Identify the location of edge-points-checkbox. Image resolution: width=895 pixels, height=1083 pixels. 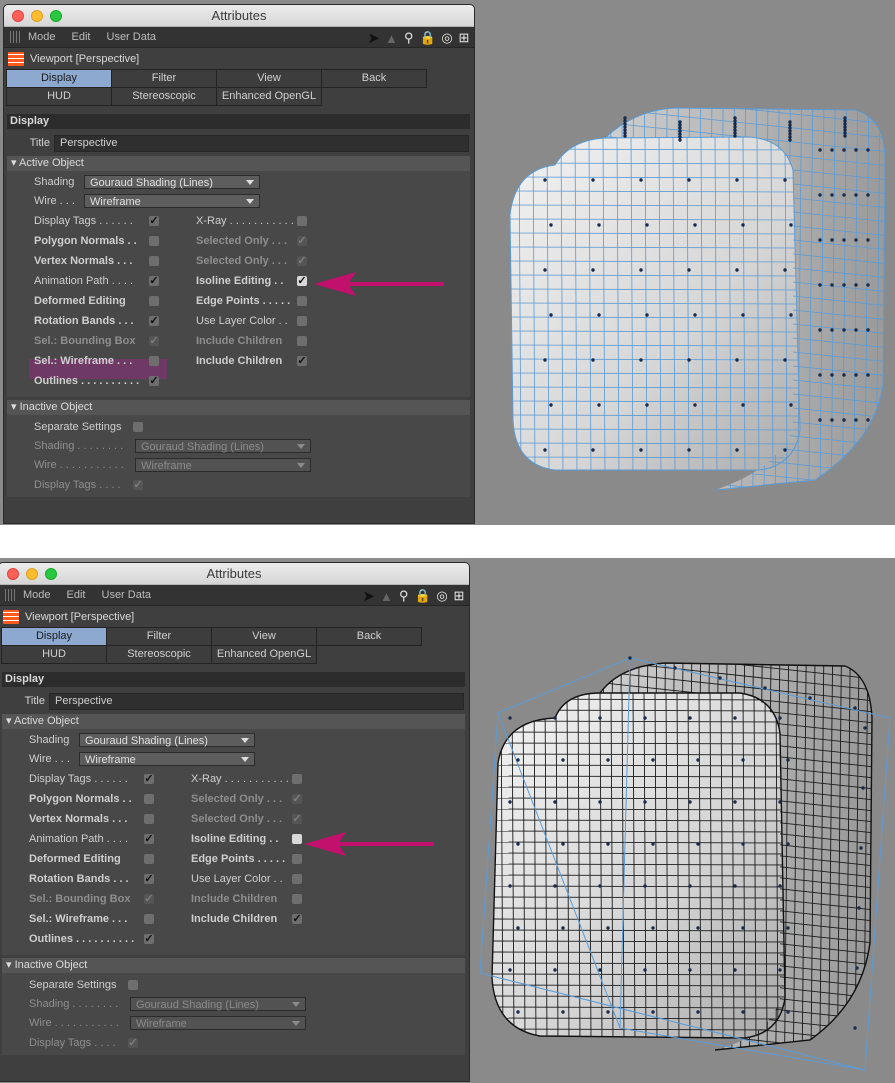
(302, 301).